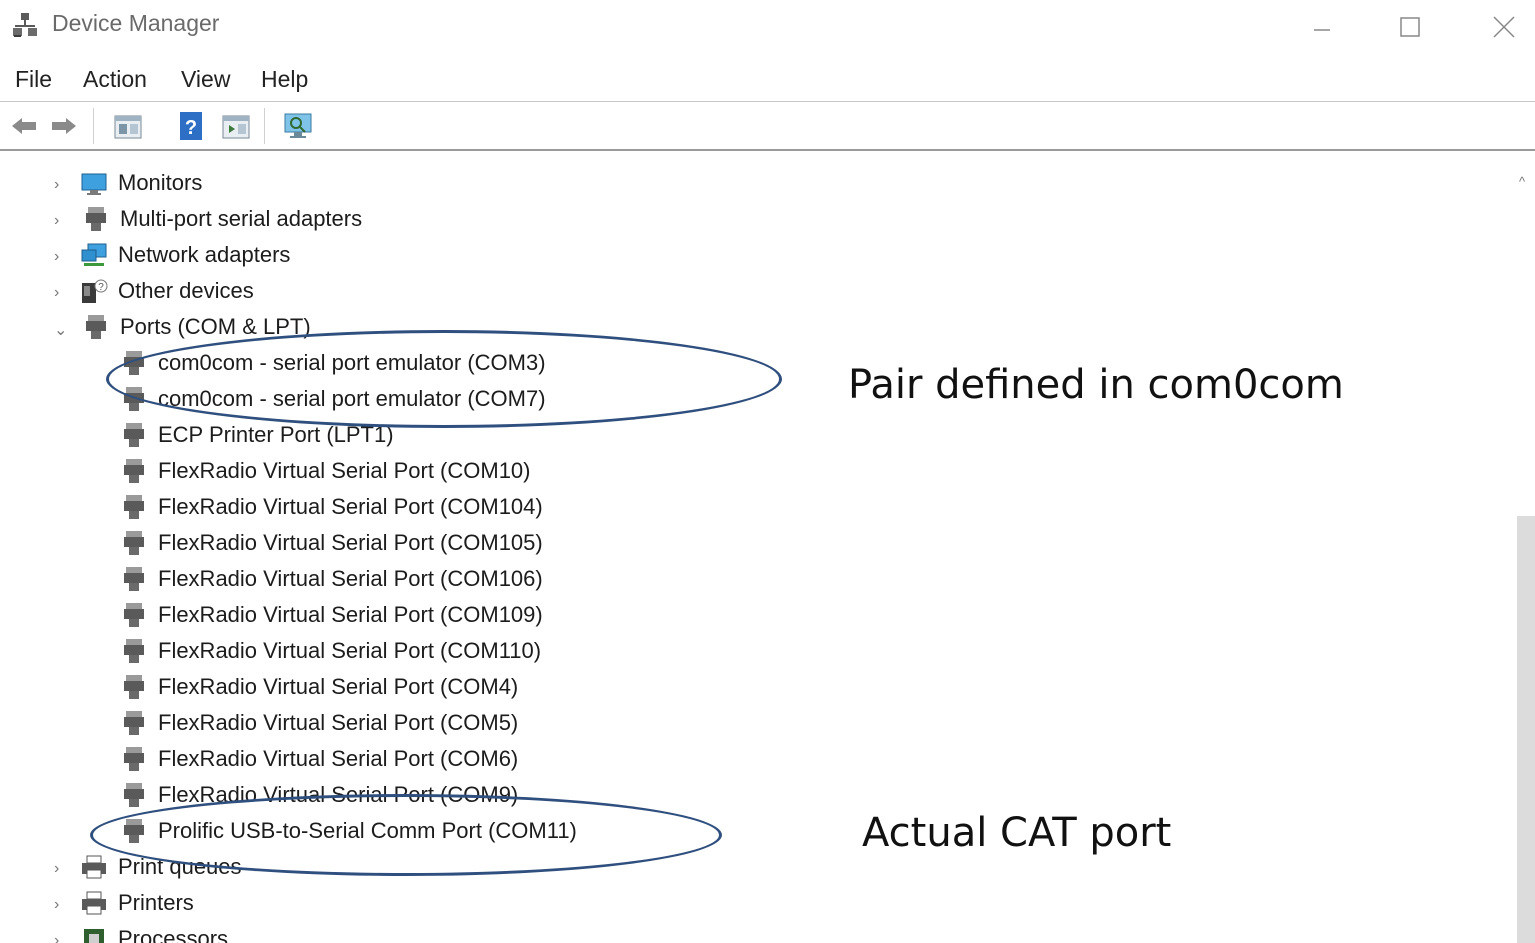 The width and height of the screenshot is (1535, 943). Describe the element at coordinates (204, 254) in the screenshot. I see `tree-item-label: Network adapters` at that location.